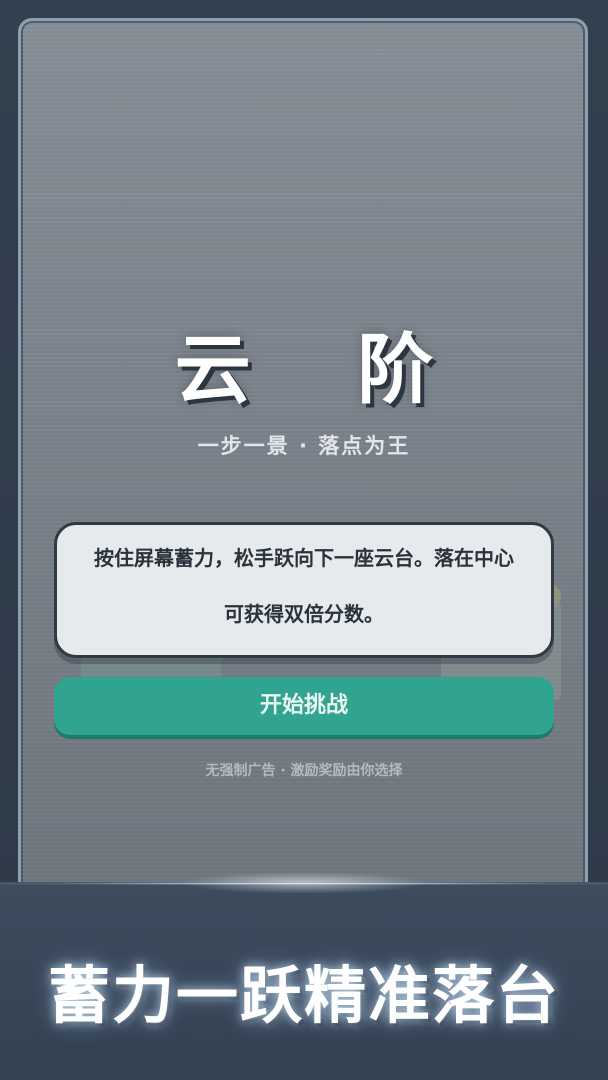  Describe the element at coordinates (304, 883) in the screenshot. I see `banner-divider` at that location.